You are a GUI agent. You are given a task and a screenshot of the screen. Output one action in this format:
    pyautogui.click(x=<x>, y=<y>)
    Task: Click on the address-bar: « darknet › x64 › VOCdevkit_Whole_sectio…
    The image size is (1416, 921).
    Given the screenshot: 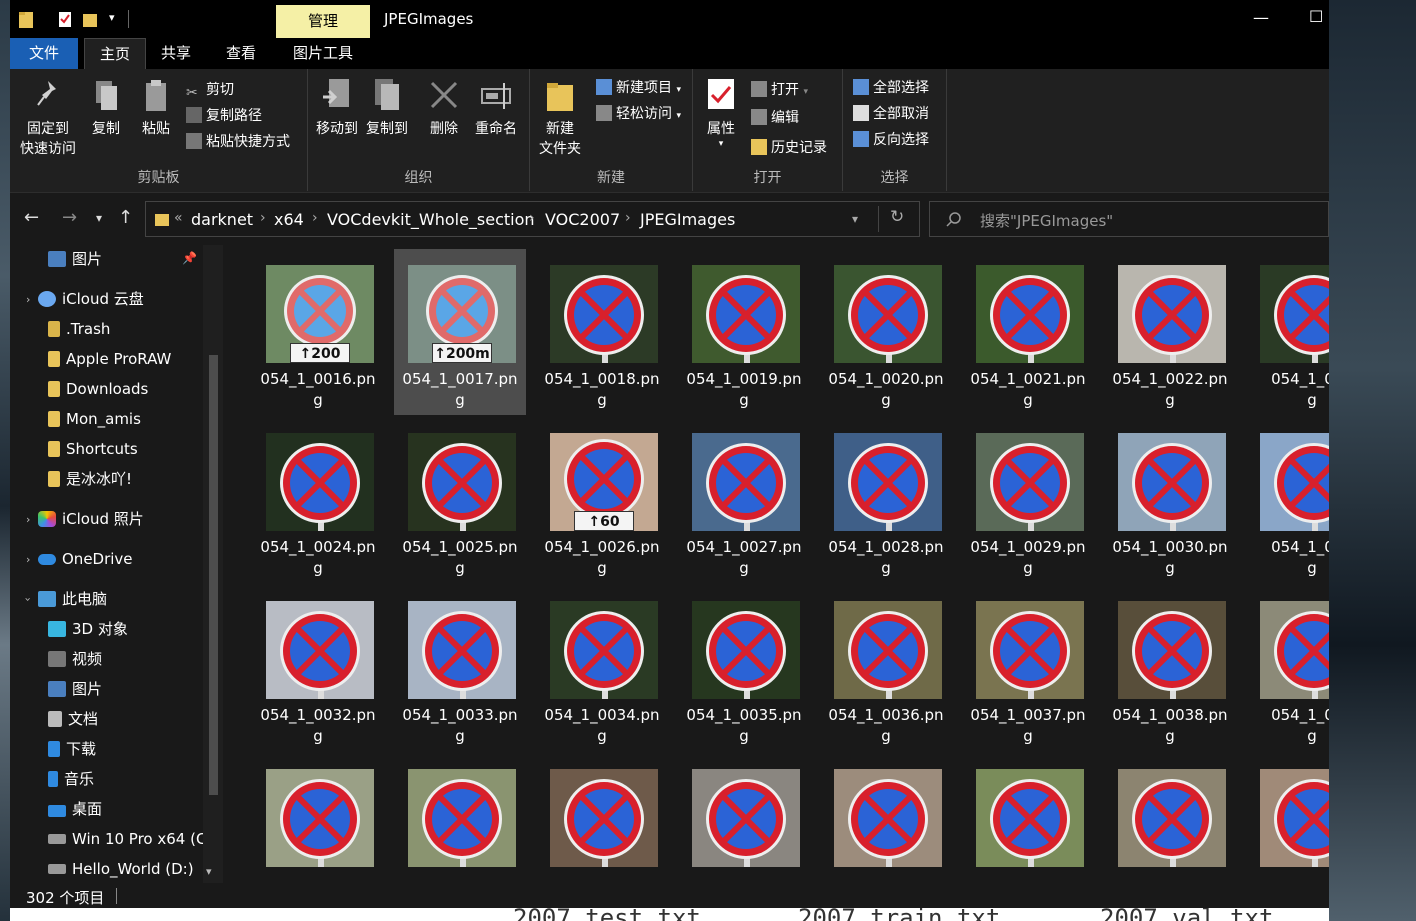 What is the action you would take?
    pyautogui.click(x=532, y=219)
    